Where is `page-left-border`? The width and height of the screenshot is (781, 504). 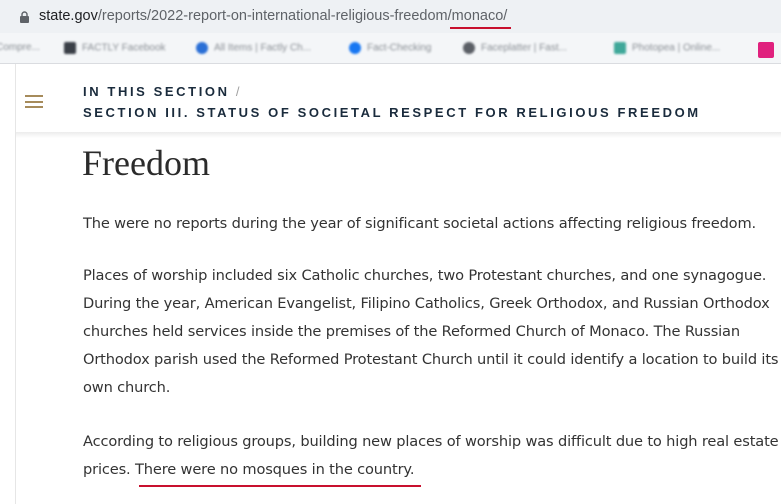
page-left-border is located at coordinates (15, 284).